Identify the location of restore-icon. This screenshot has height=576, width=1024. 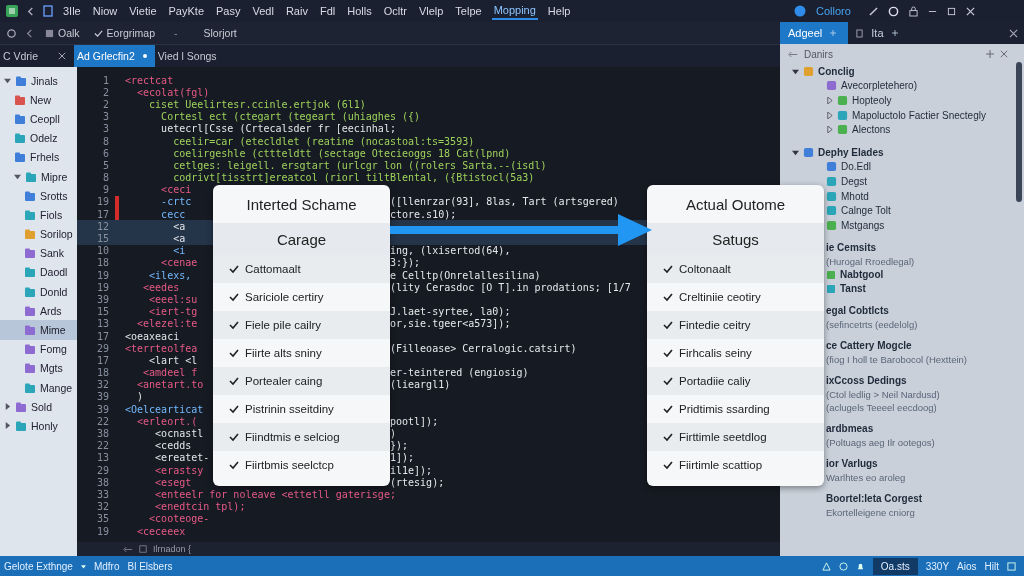
(951, 11).